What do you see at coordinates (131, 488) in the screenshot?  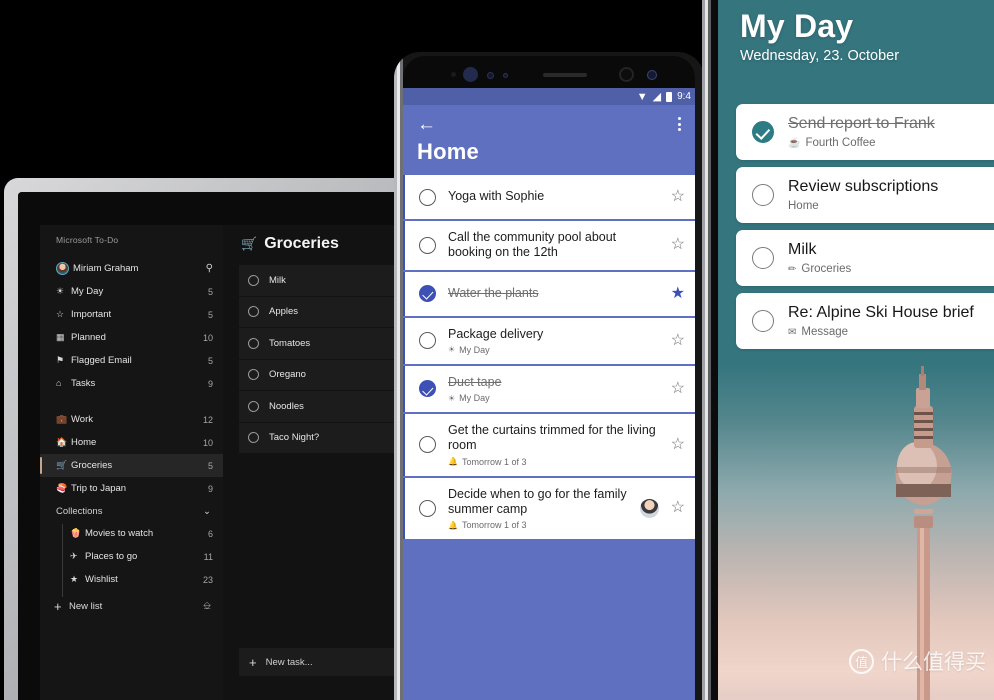 I see `sidebar-item-trip-to-japan: 🍣 Trip to Japan 9` at bounding box center [131, 488].